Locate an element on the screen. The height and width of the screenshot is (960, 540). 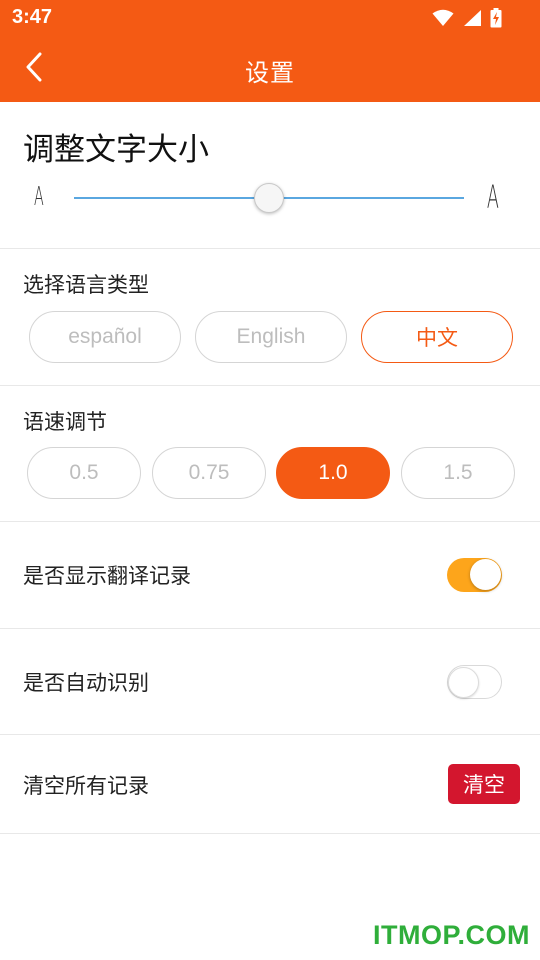
speech-speed-section: 语速调节 0.5 0.75 1.0 1.5 is located at coordinates (270, 454).